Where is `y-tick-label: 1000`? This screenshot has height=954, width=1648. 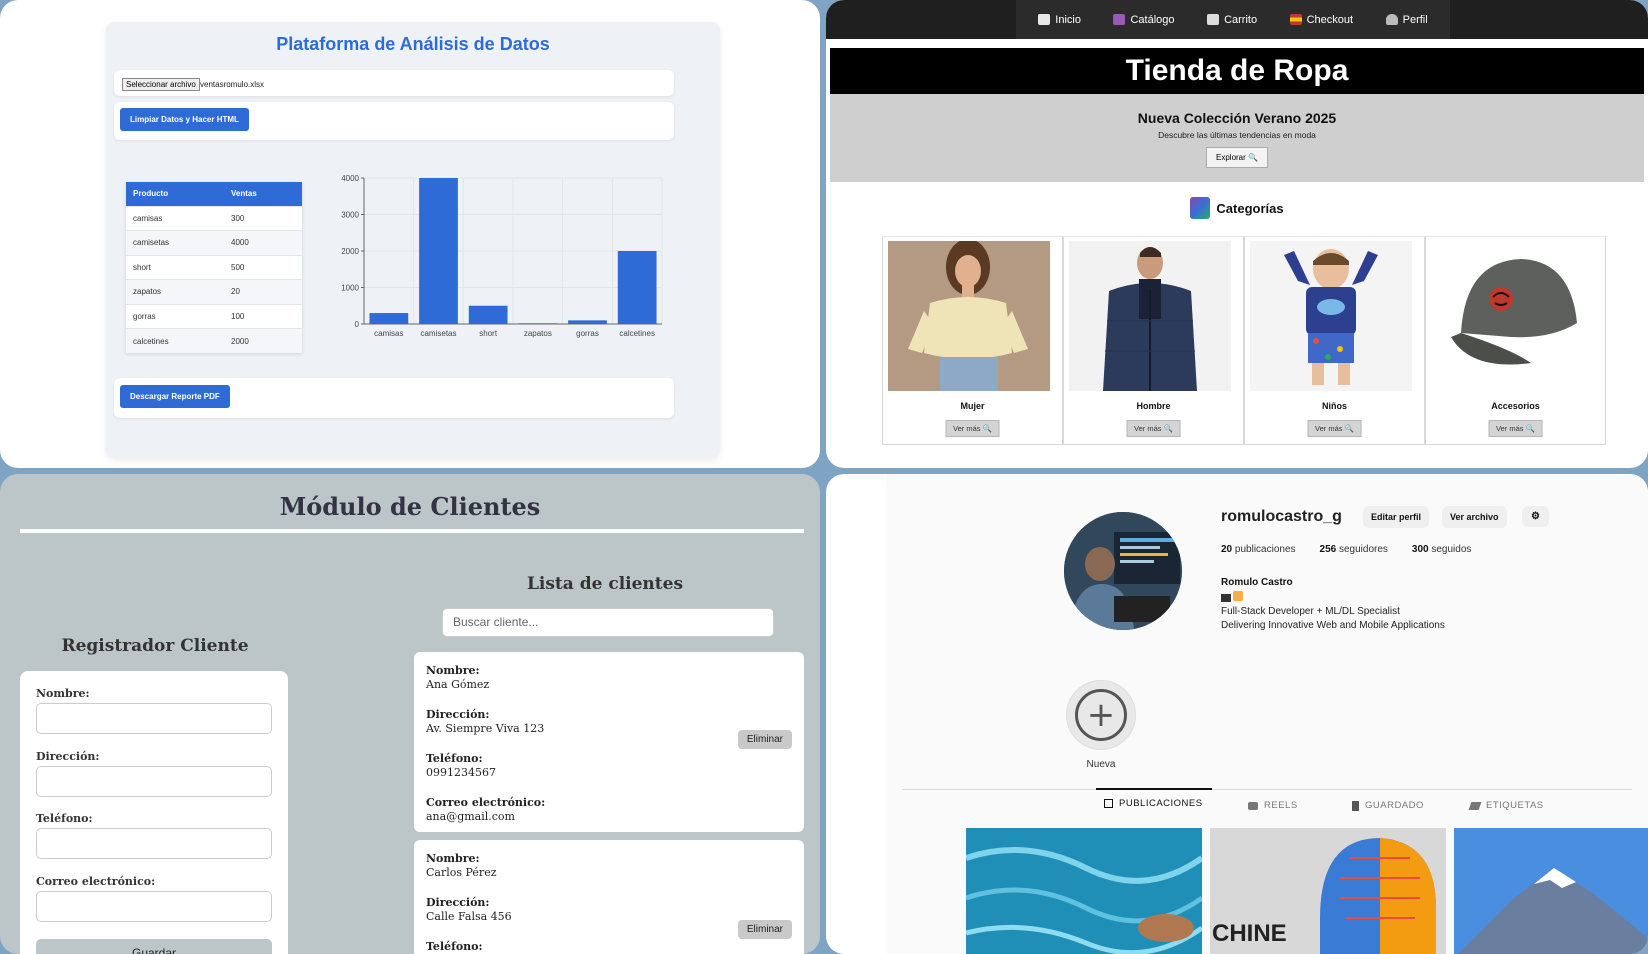
y-tick-label: 1000 is located at coordinates (350, 288).